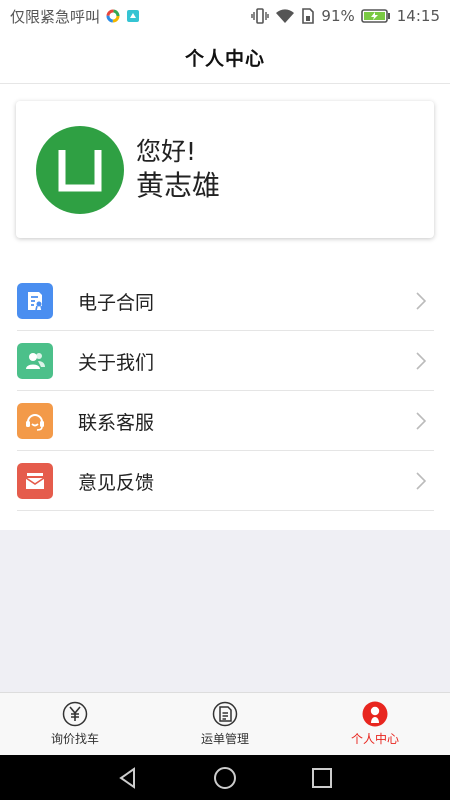  What do you see at coordinates (322, 778) in the screenshot?
I see `recents-icon` at bounding box center [322, 778].